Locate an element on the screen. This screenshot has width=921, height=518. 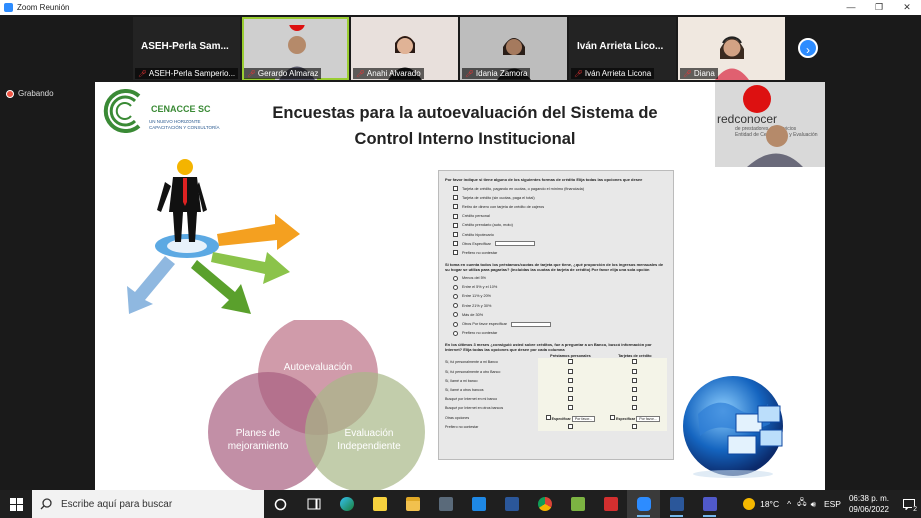
globe-screens-illustration is located at coordinates (733, 427).